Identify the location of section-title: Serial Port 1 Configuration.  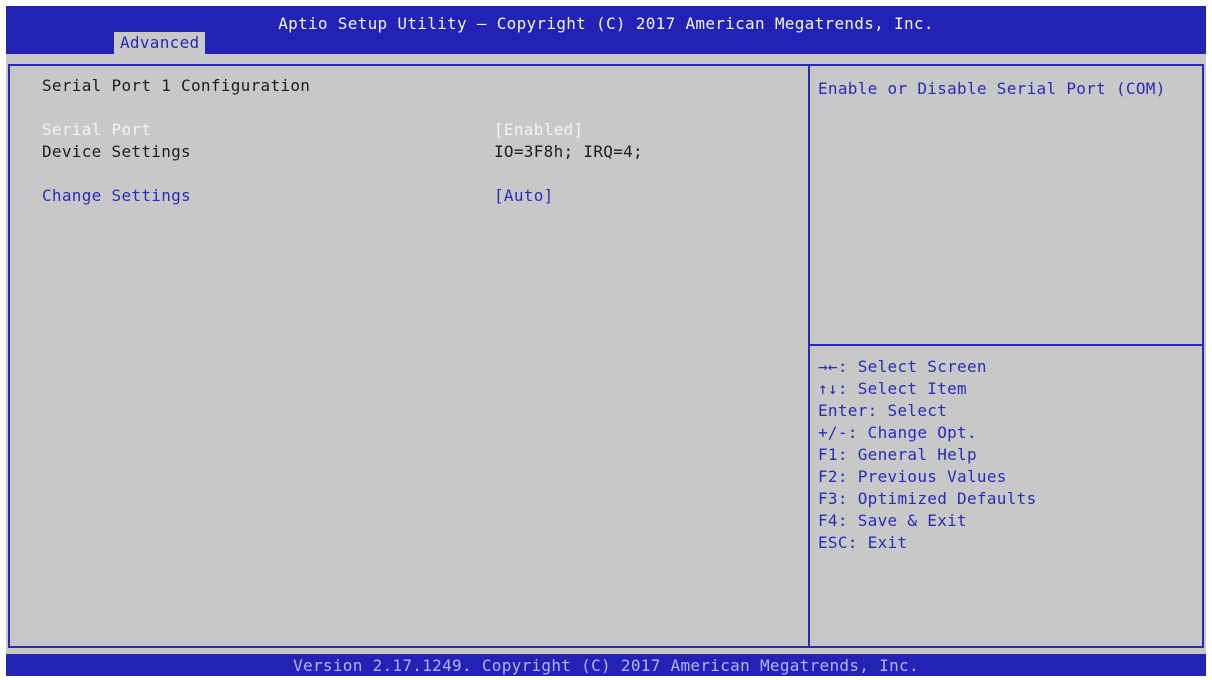
(176, 85).